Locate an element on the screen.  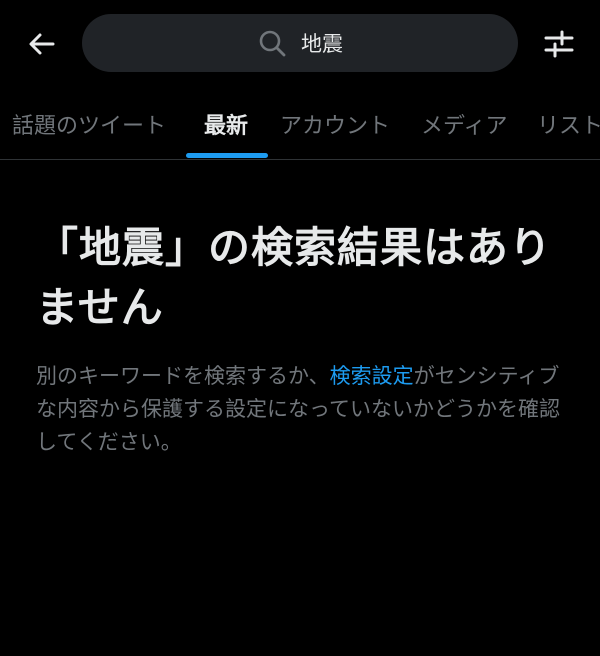
filter-button is located at coordinates (559, 44).